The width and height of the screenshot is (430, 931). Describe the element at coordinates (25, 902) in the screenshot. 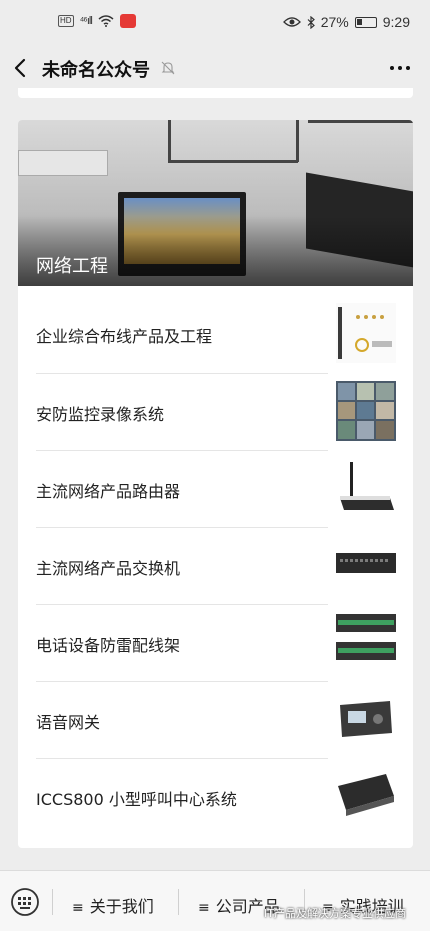

I see `keyboard-icon` at that location.